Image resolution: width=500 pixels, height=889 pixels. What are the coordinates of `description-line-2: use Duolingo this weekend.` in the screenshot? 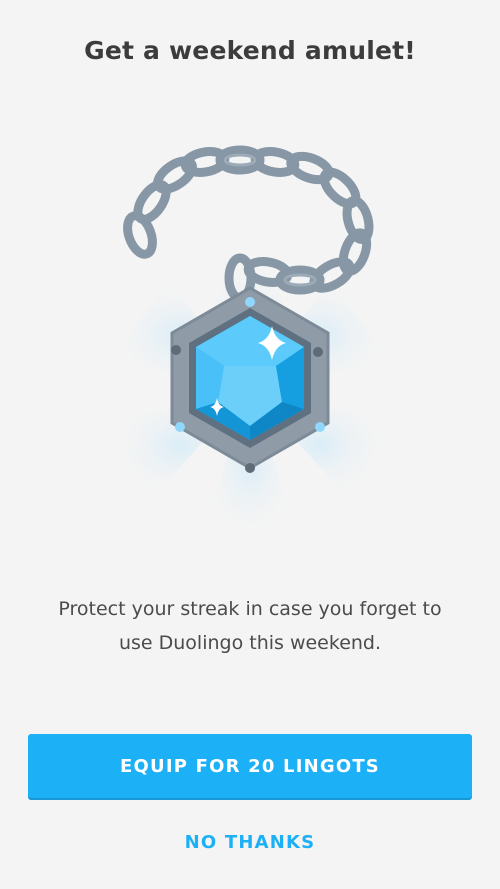 It's located at (250, 643).